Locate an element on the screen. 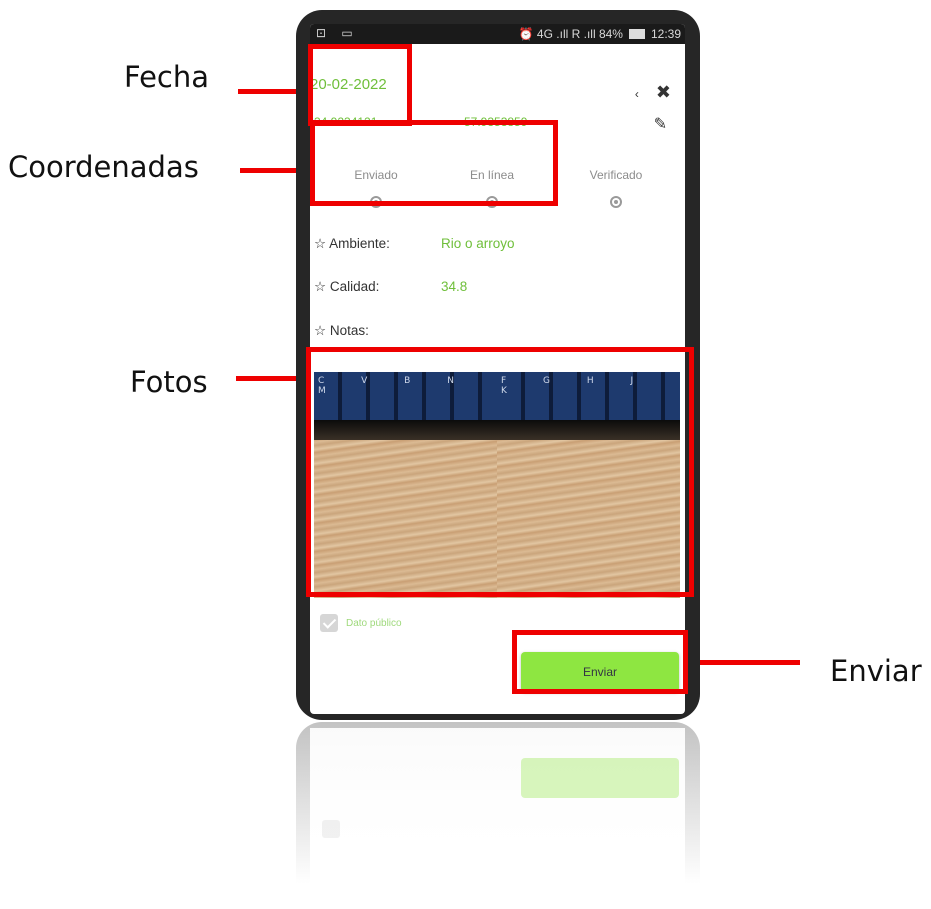  reflection-checkbox is located at coordinates (331, 829).